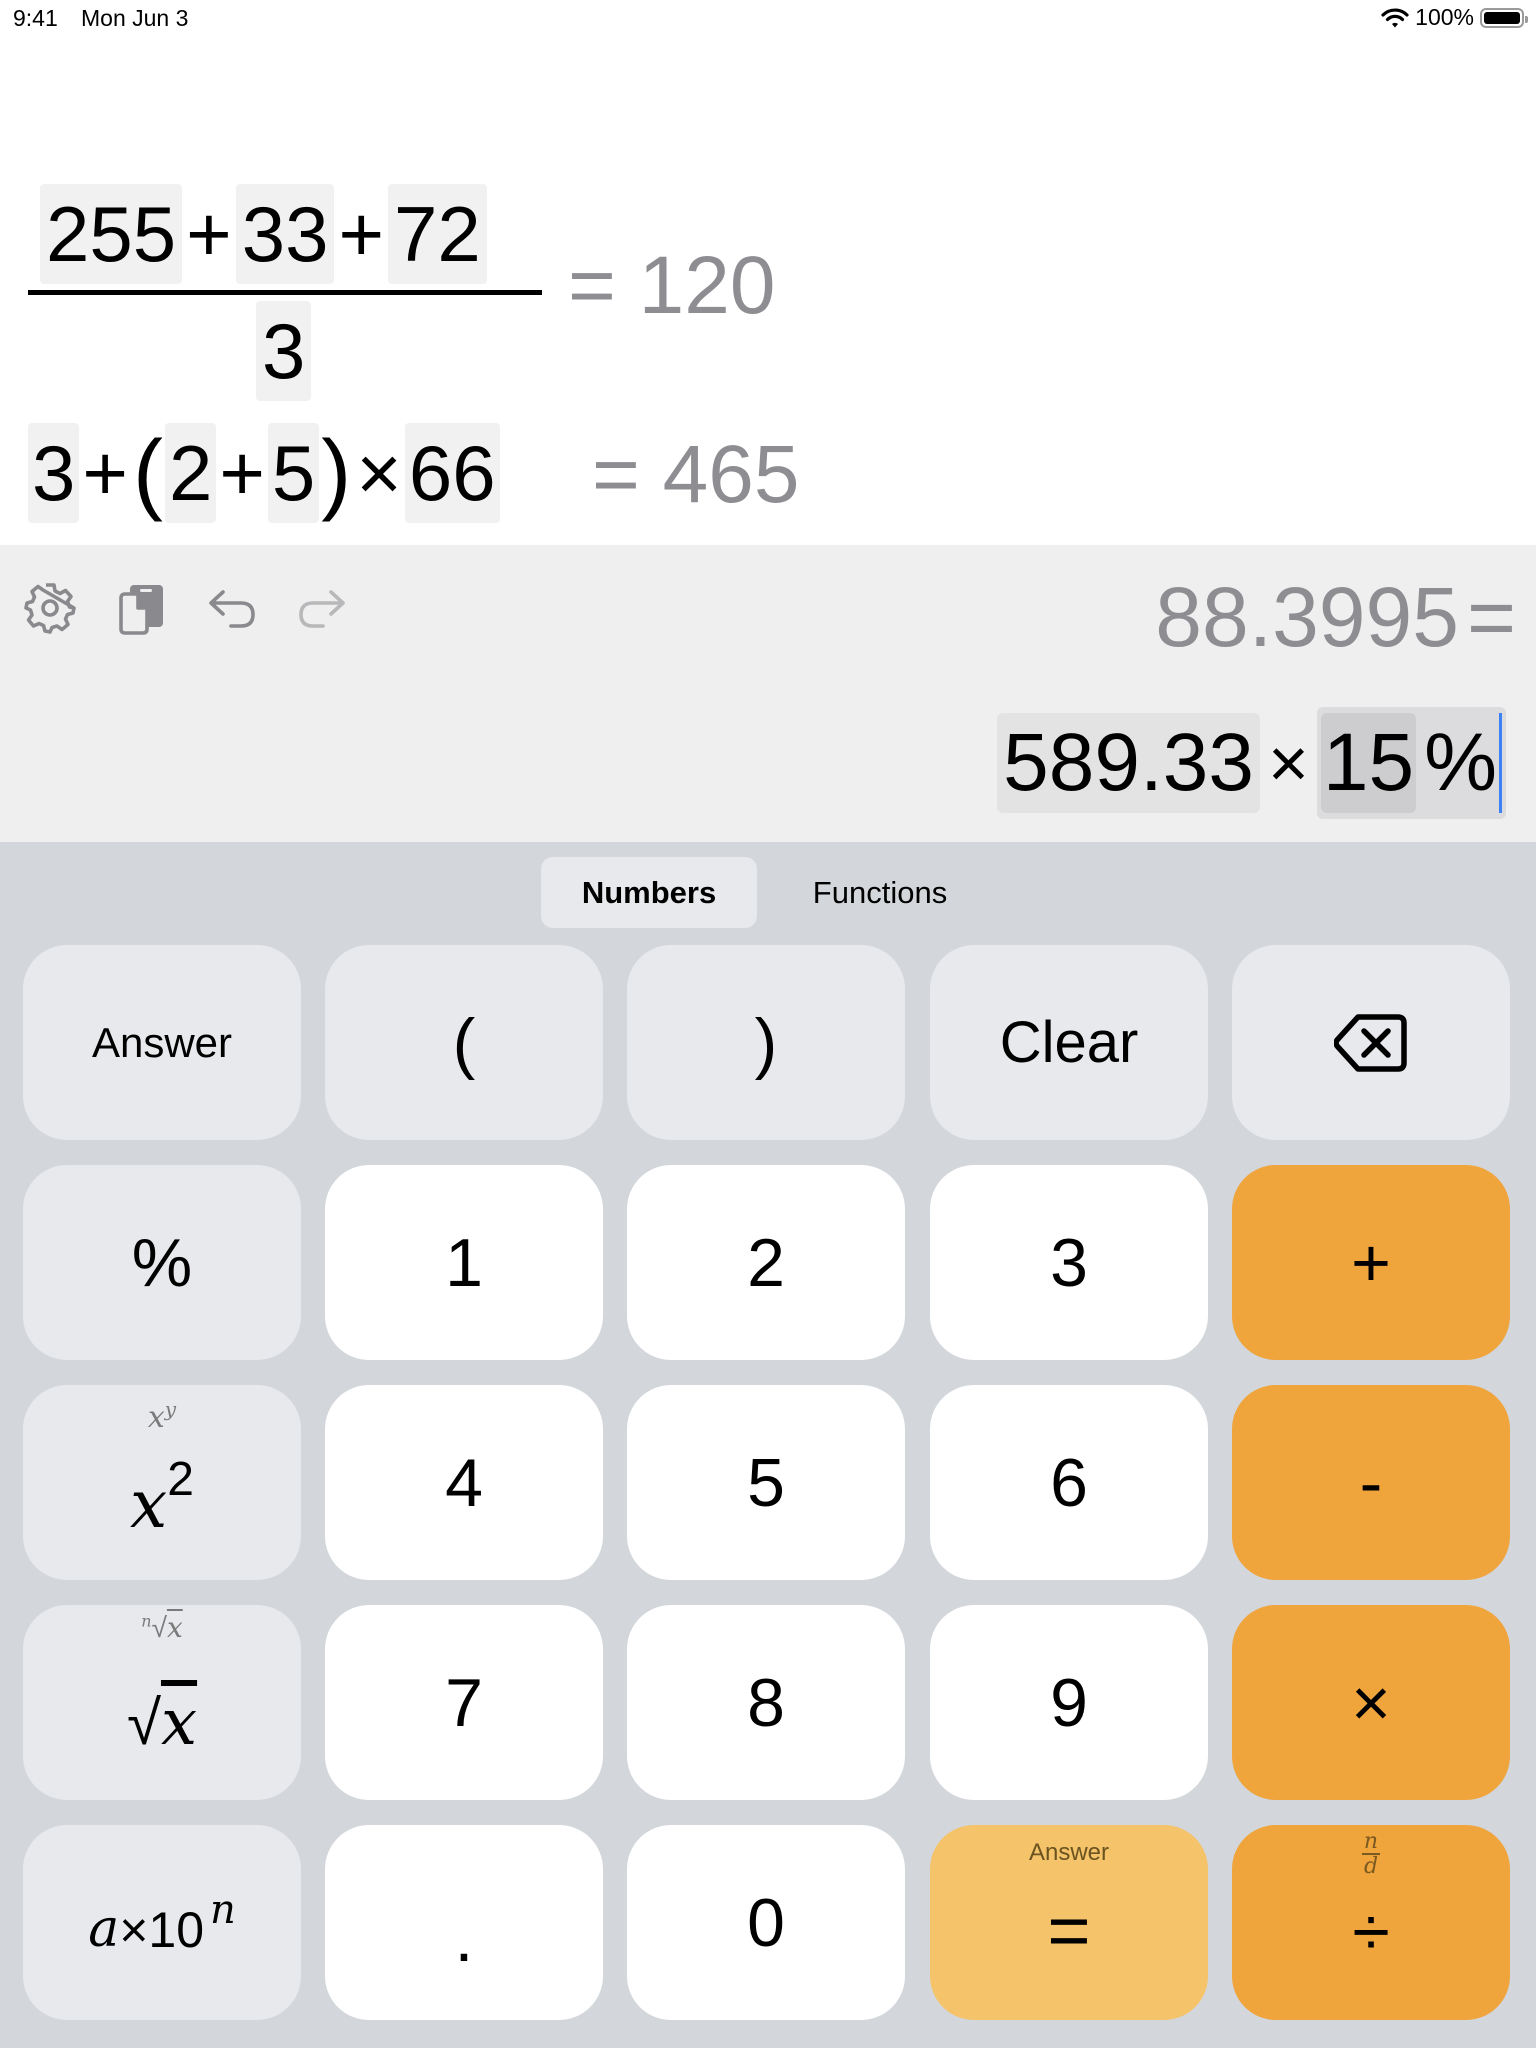 This screenshot has width=1536, height=2048. What do you see at coordinates (1395, 17) in the screenshot?
I see `wifi-icon` at bounding box center [1395, 17].